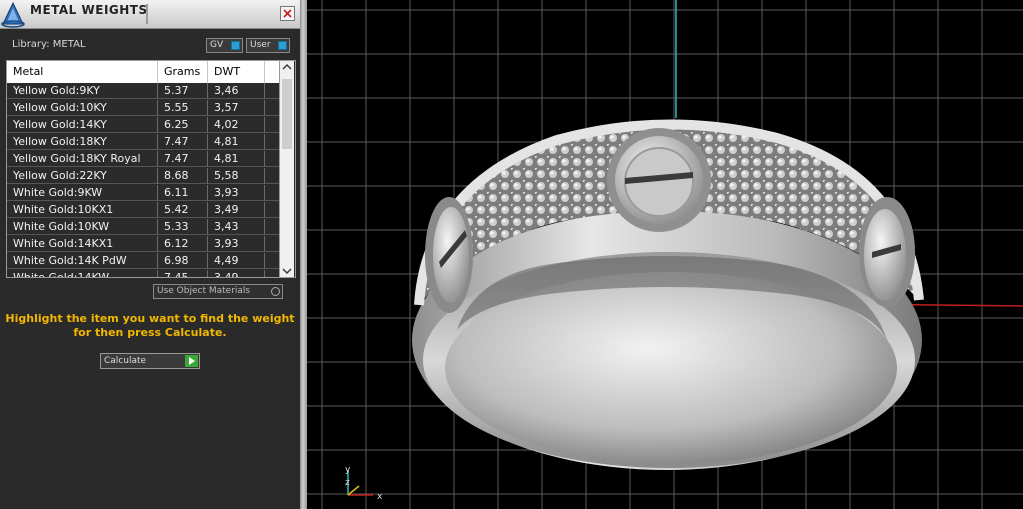  I want to click on cell-dwt: 4,49, so click(236, 261).